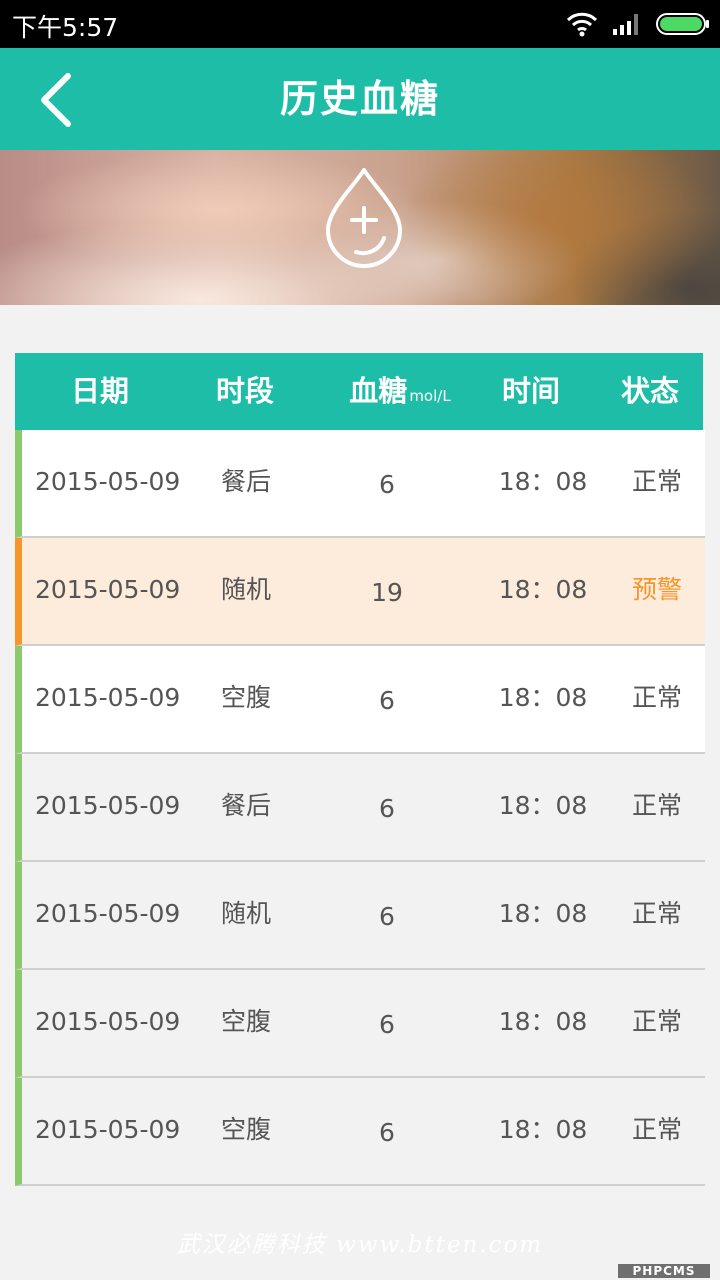 This screenshot has width=720, height=1280. I want to click on add-glucose-button, so click(364, 218).